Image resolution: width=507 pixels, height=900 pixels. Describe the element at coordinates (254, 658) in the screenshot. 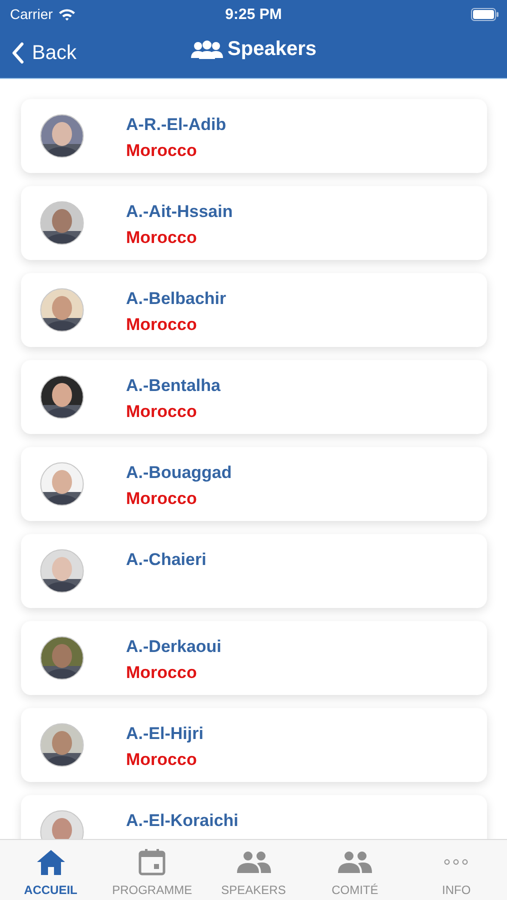

I see `speaker-card: A.-Derkaoui Morocco` at that location.